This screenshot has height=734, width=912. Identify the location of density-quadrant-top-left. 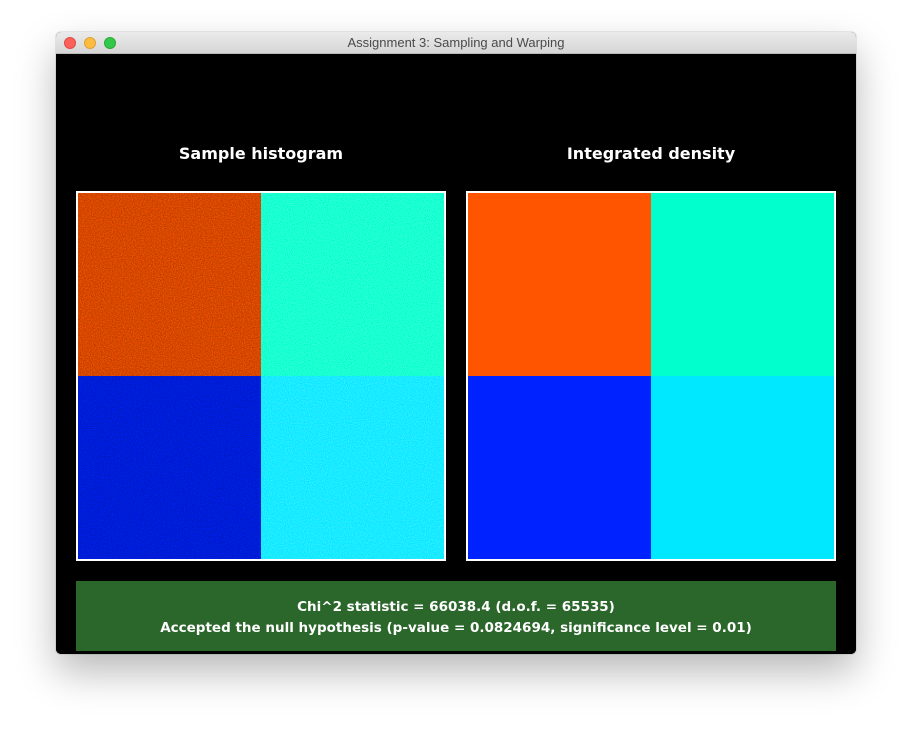
(559, 284).